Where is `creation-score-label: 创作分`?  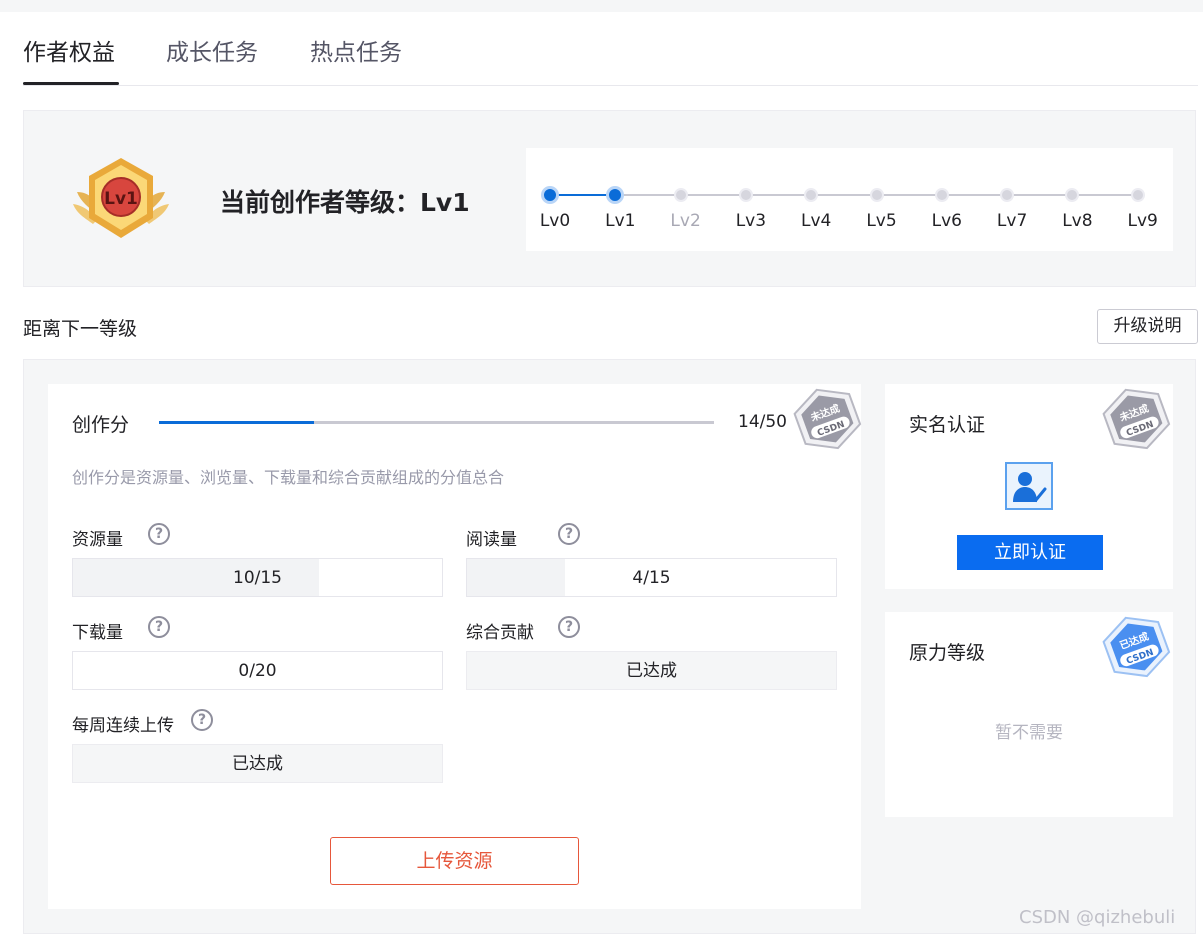 creation-score-label: 创作分 is located at coordinates (101, 425).